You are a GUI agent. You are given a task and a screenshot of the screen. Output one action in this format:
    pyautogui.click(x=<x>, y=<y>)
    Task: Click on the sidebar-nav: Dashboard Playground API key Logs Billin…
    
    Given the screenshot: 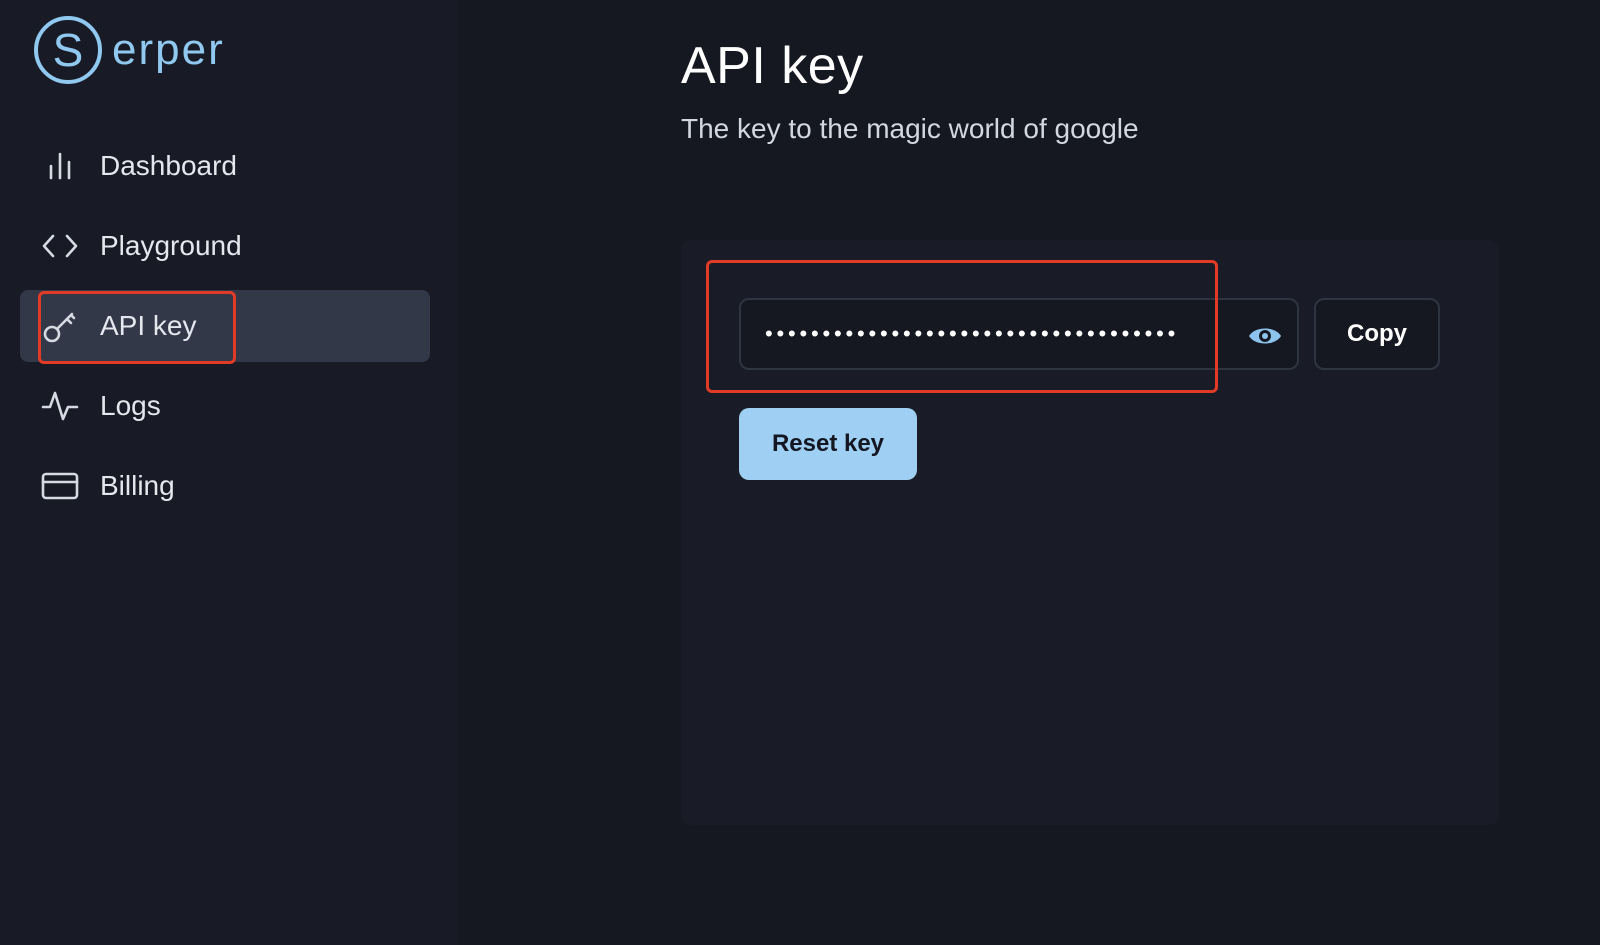 What is the action you would take?
    pyautogui.click(x=225, y=330)
    